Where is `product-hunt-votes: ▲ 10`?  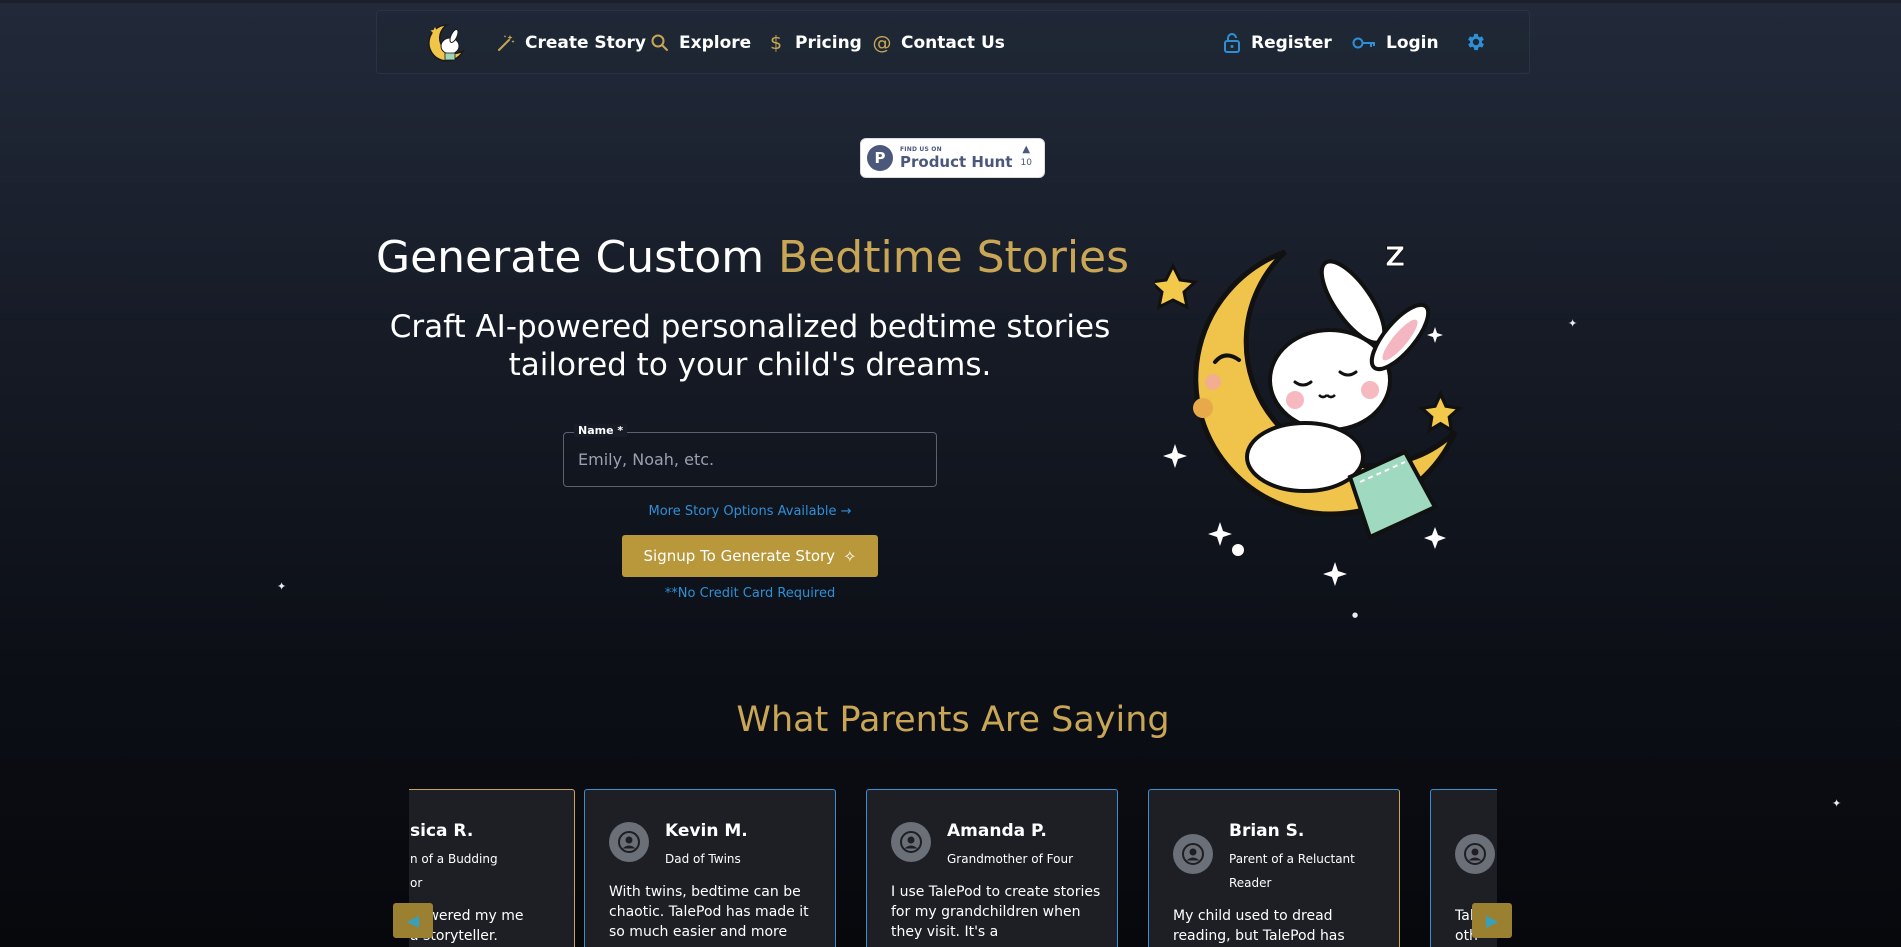 product-hunt-votes: ▲ 10 is located at coordinates (1026, 156).